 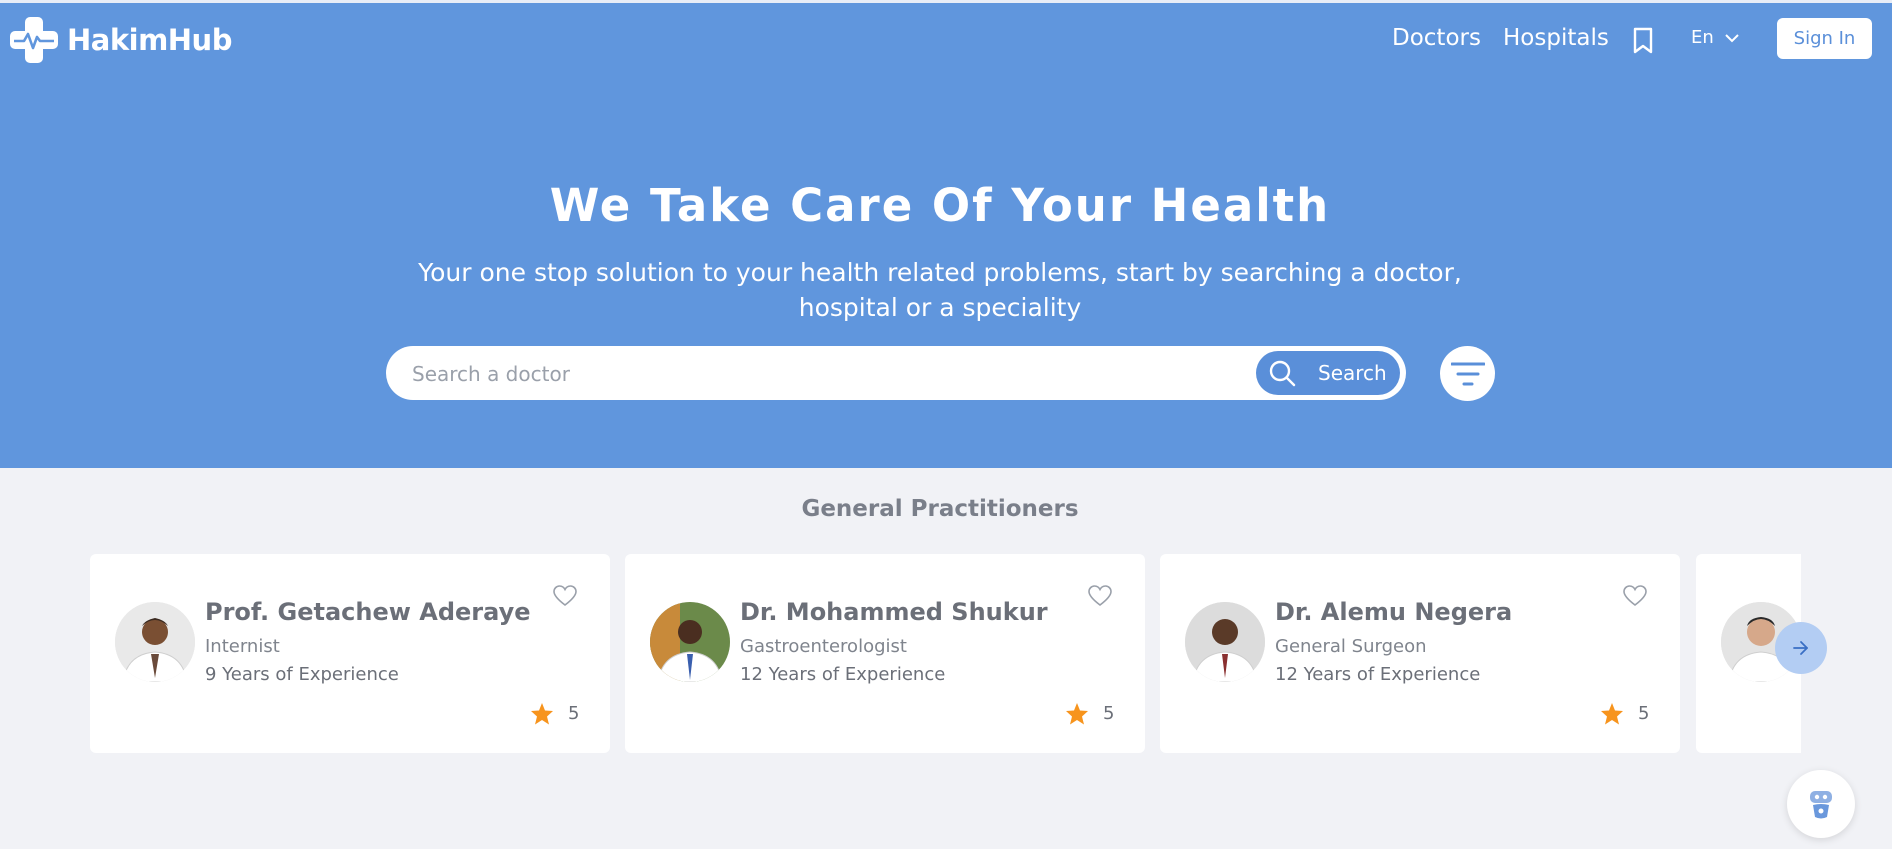 I want to click on language-selector: En, so click(x=1715, y=37).